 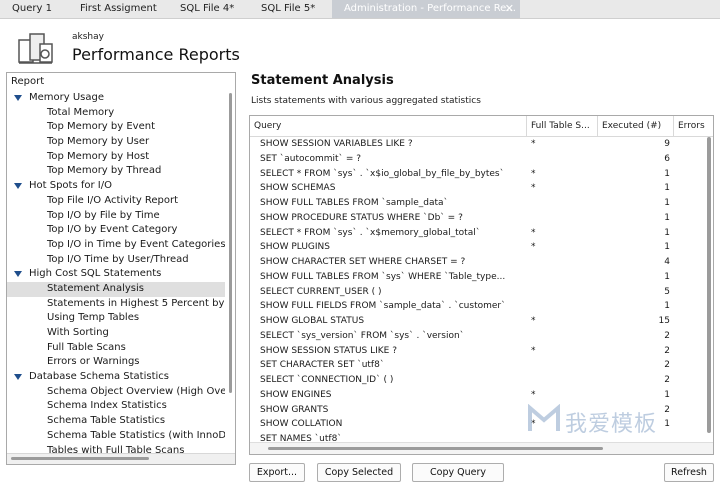 I want to click on tree-label: Top Memory by Host, so click(x=98, y=156).